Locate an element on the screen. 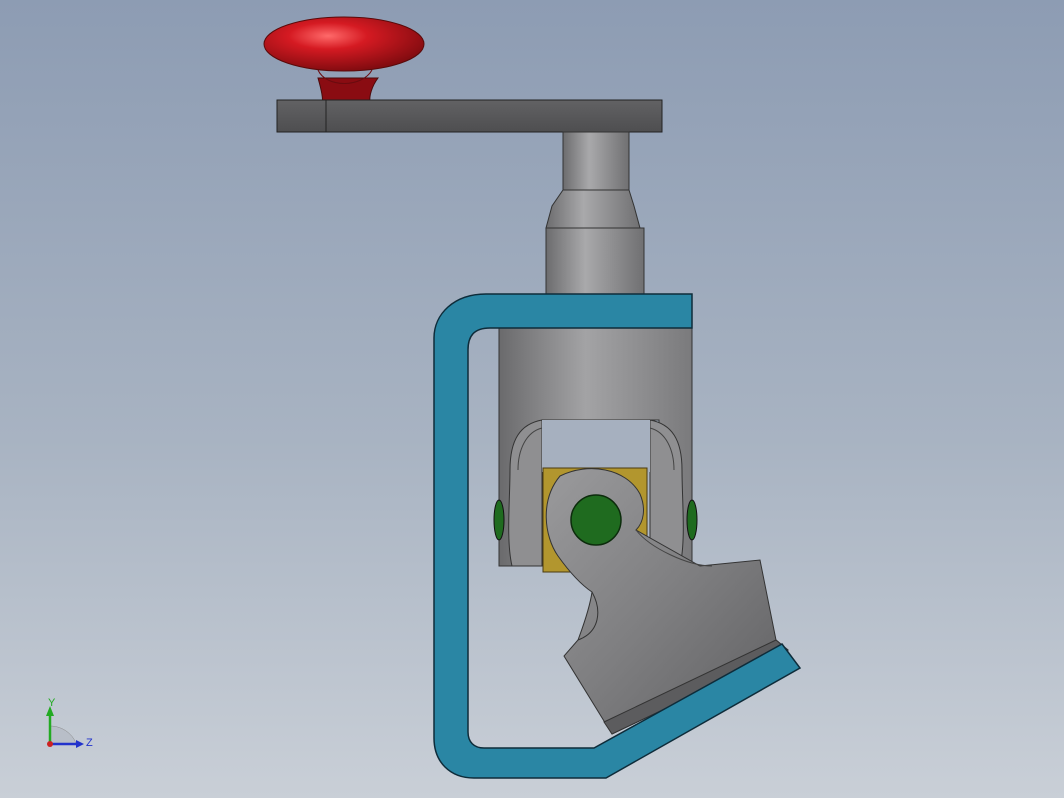  z-axis-label: Z is located at coordinates (89, 743).